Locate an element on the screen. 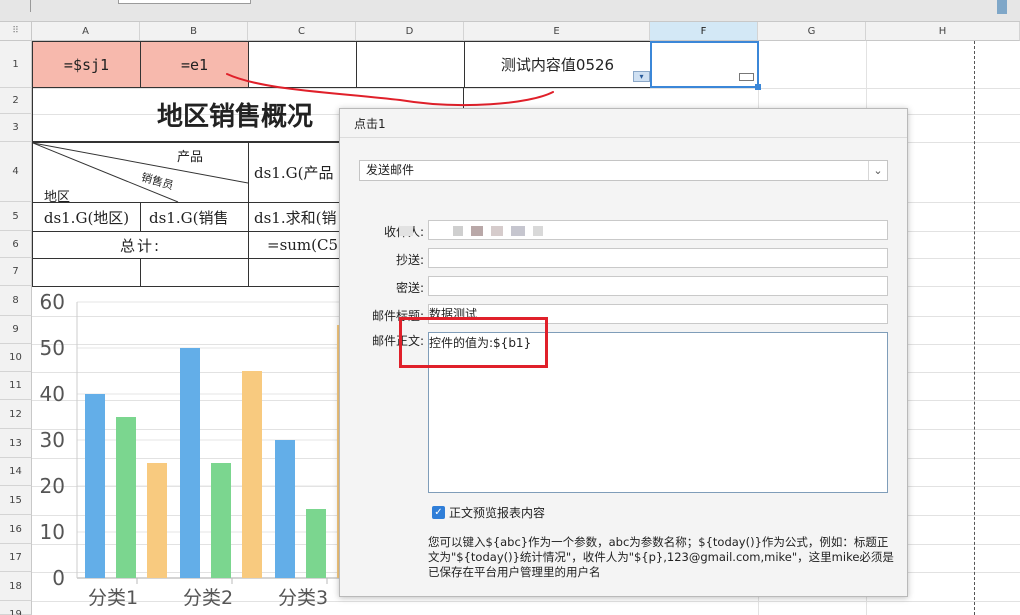 This screenshot has width=1020, height=615. bcc-field is located at coordinates (658, 286).